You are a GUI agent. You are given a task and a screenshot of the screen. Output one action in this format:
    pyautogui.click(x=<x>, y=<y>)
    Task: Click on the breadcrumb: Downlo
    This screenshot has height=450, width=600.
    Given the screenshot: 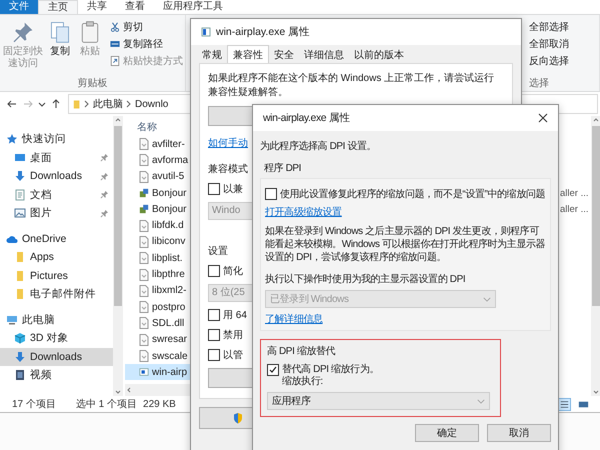 What is the action you would take?
    pyautogui.click(x=151, y=104)
    